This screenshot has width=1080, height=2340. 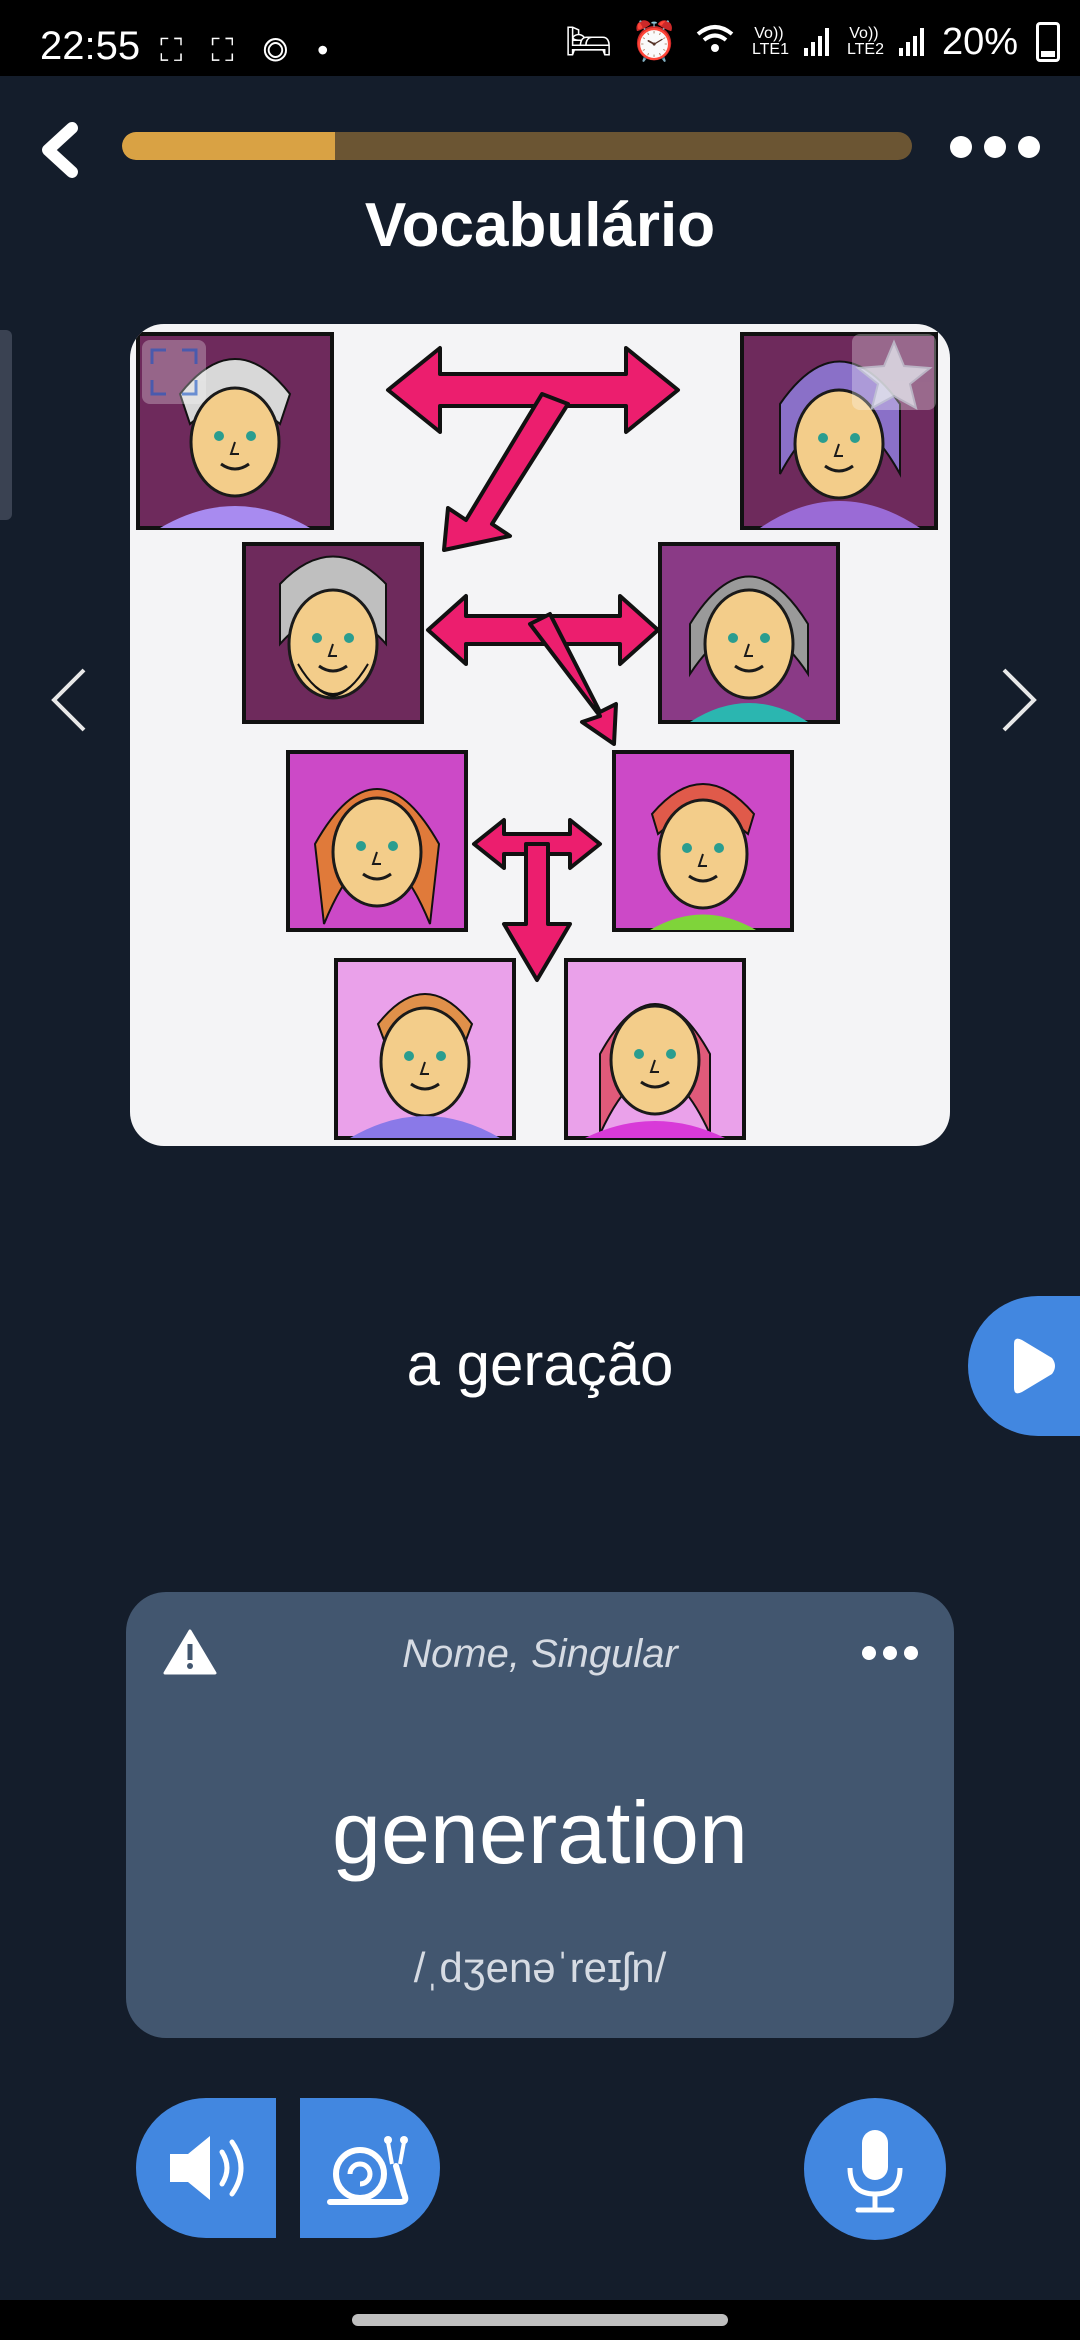 What do you see at coordinates (875, 2171) in the screenshot?
I see `microphone-icon` at bounding box center [875, 2171].